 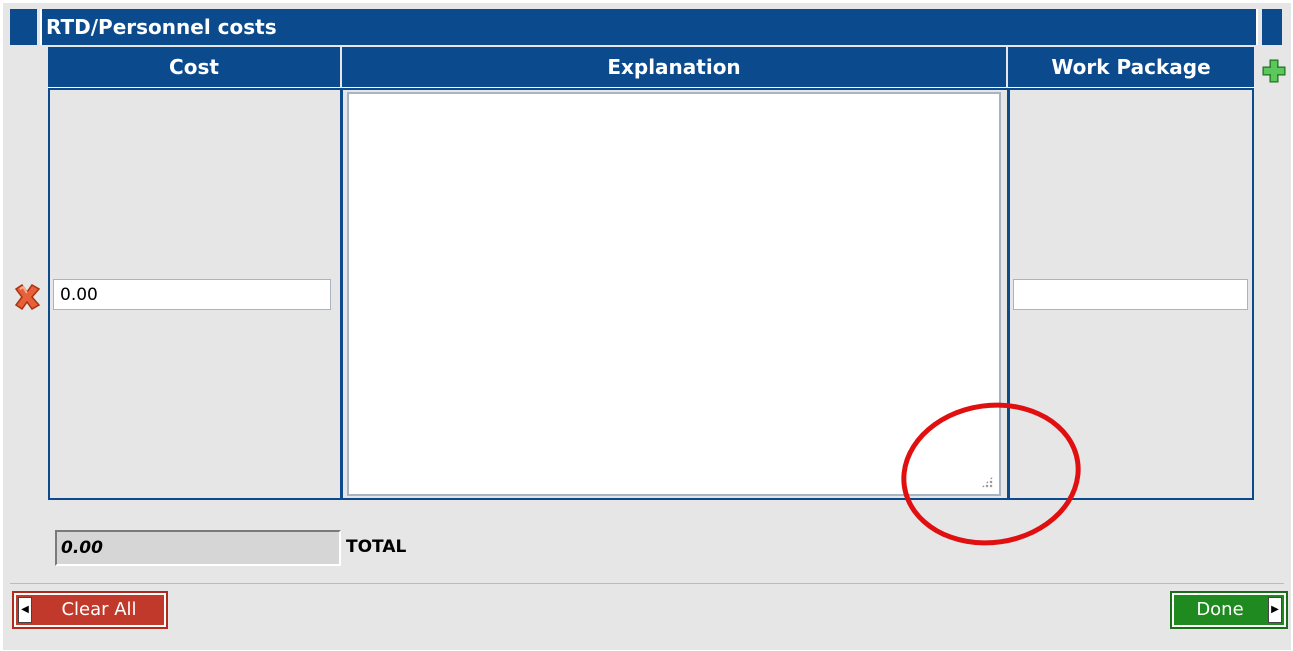 I want to click on delete-x-icon, so click(x=27, y=297).